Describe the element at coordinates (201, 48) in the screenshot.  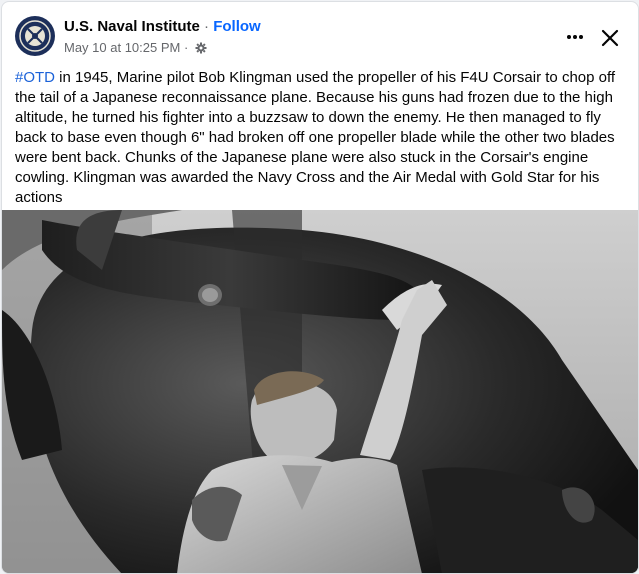
I see `gear-icon` at that location.